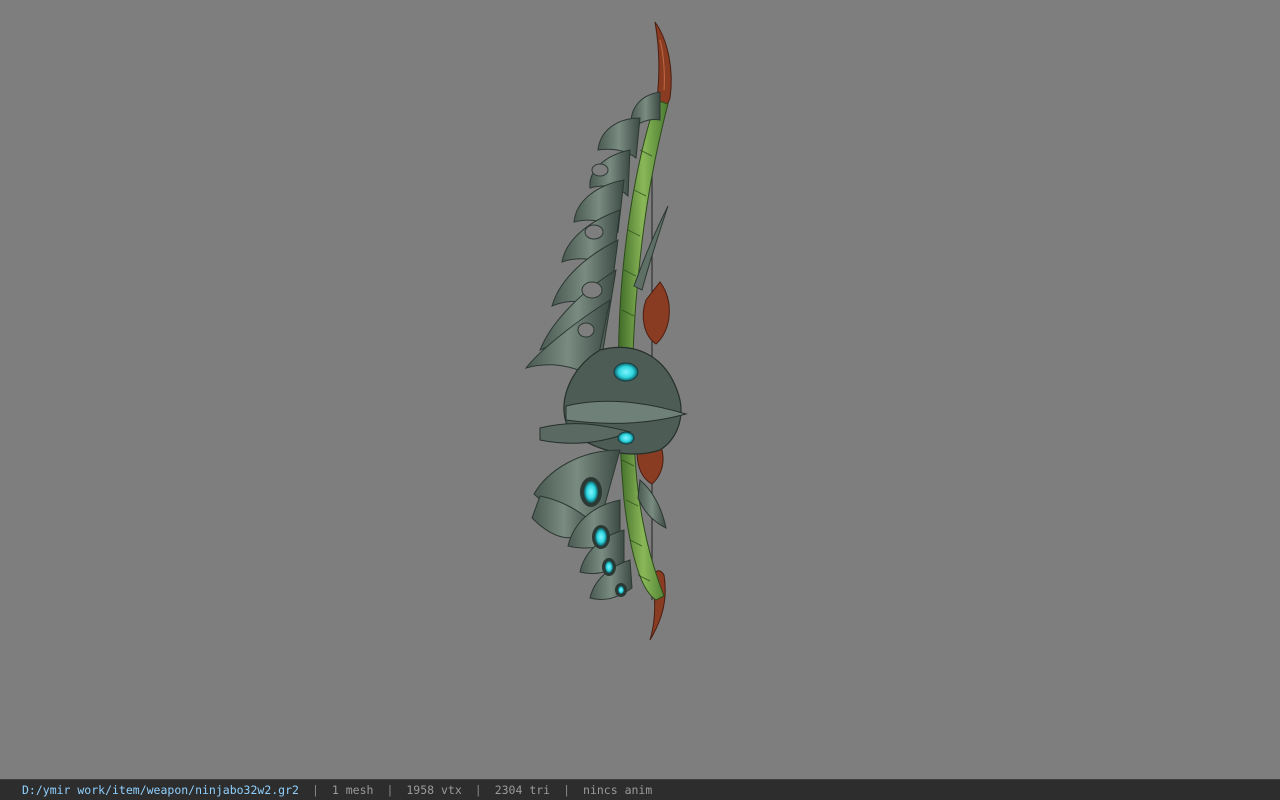  What do you see at coordinates (522, 790) in the screenshot?
I see `triangle-count: 2304 tri` at bounding box center [522, 790].